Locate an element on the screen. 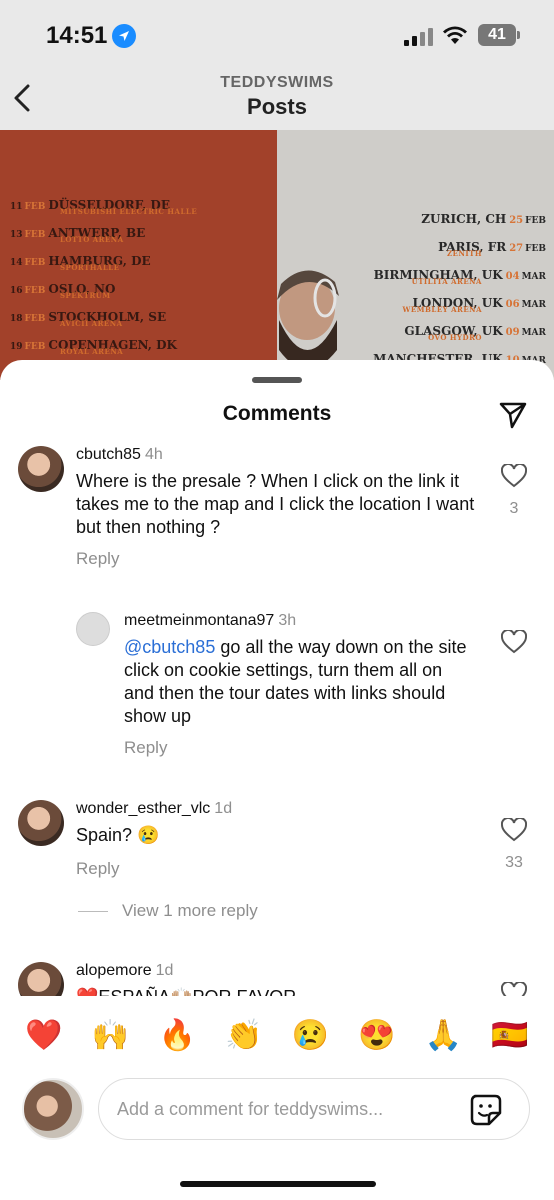 The height and width of the screenshot is (1200, 554). reaction-spain-flag: 🇪🇸 is located at coordinates (510, 1036).